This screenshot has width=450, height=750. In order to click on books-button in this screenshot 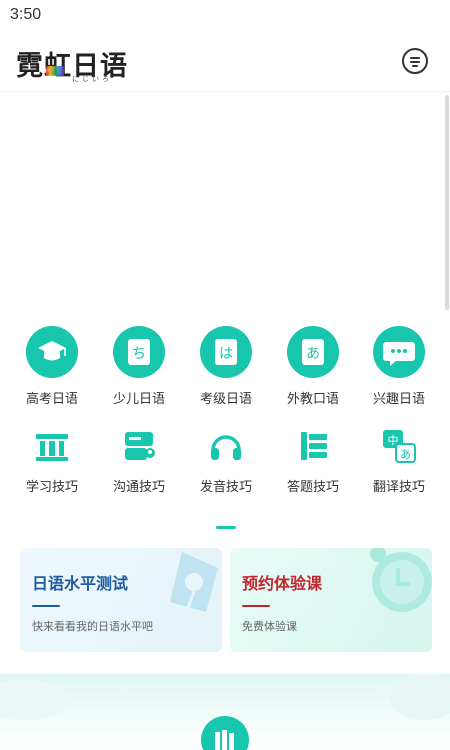, I will do `click(225, 733)`.